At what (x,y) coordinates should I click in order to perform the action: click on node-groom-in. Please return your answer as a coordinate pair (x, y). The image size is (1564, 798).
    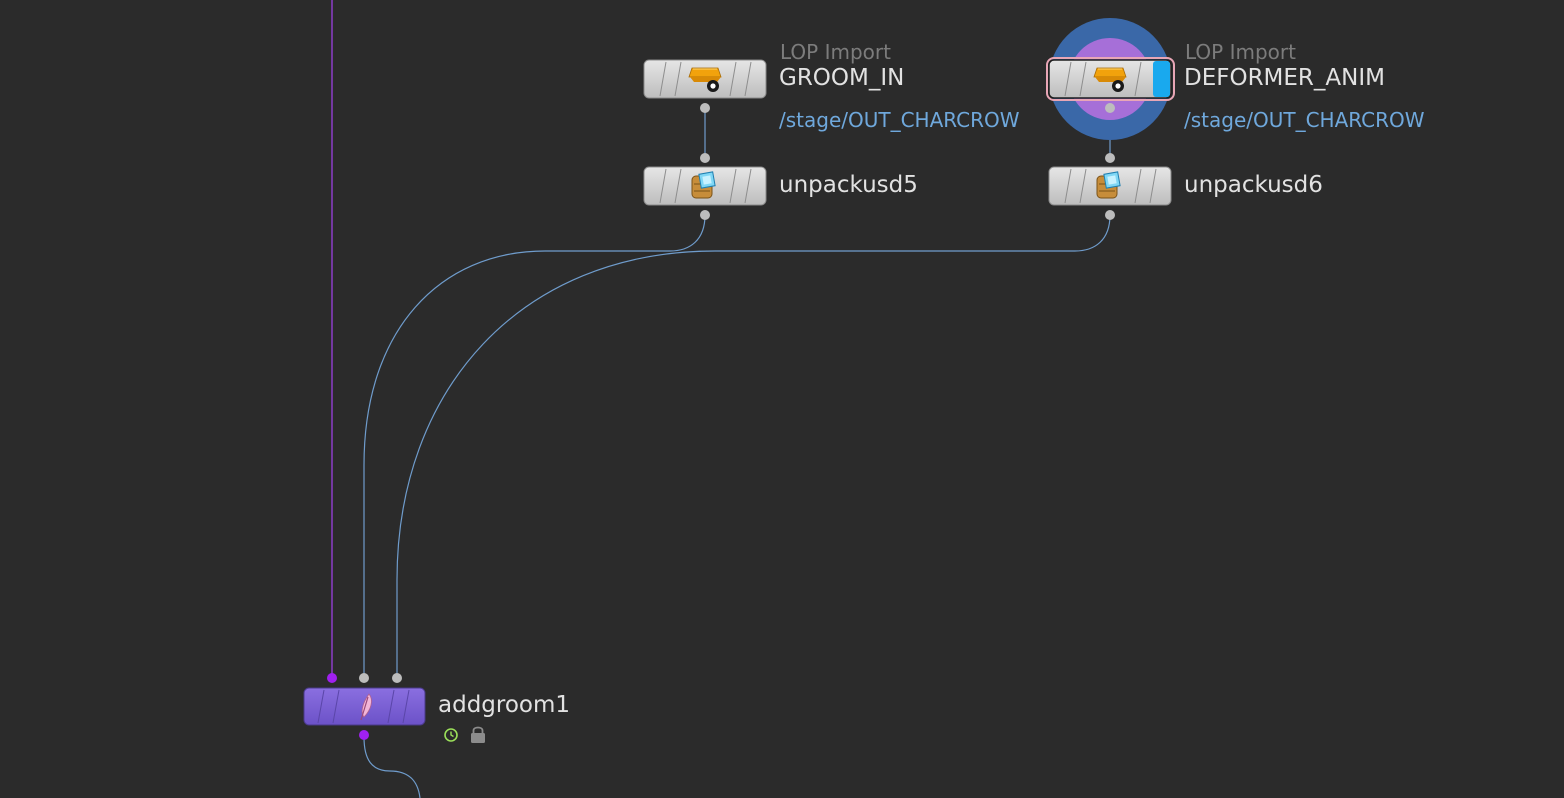
    Looking at the image, I should click on (705, 79).